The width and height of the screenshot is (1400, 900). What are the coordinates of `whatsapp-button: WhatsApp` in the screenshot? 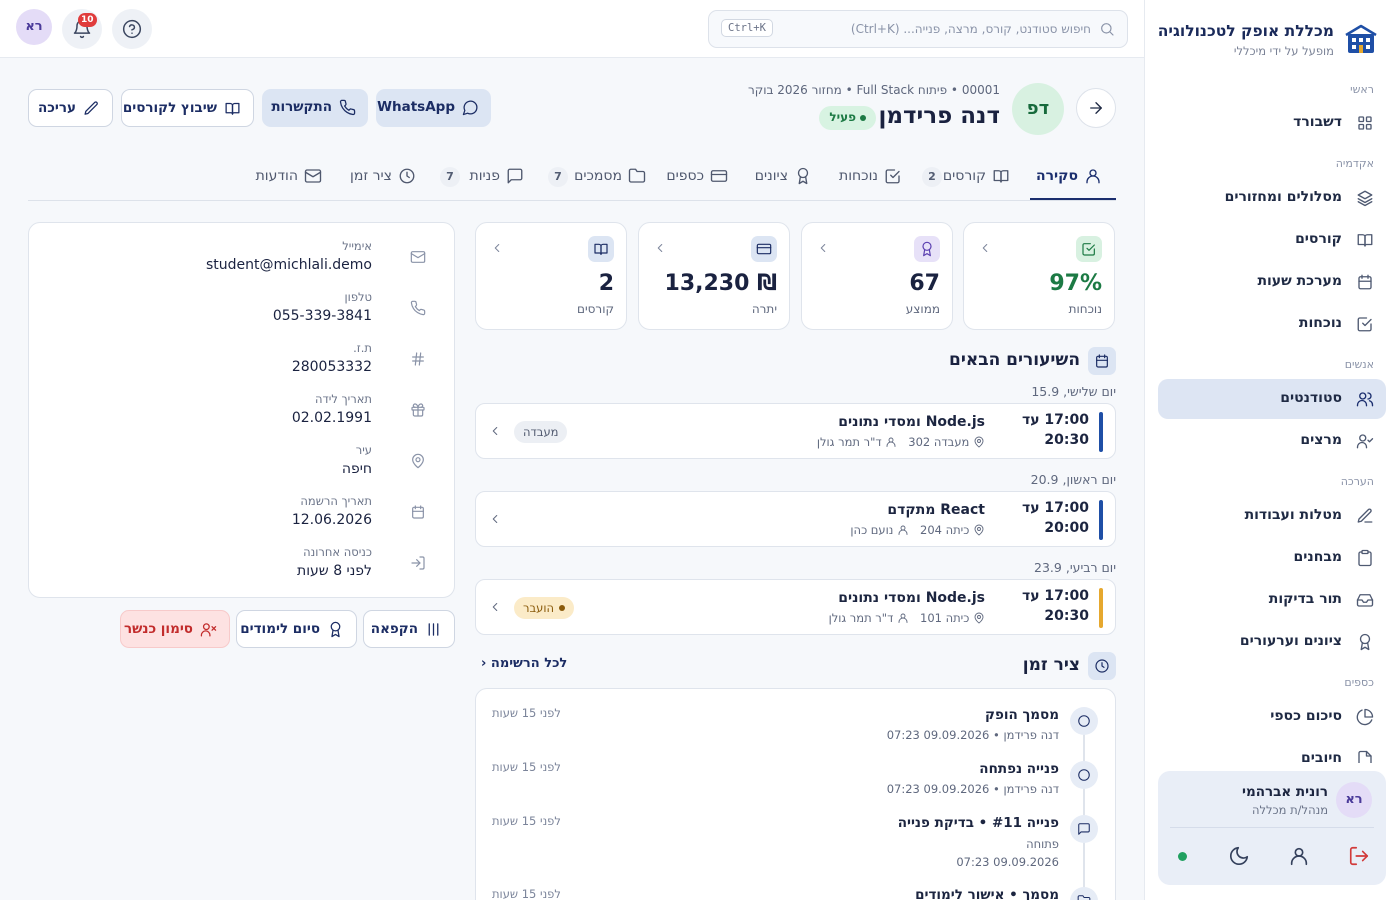 It's located at (433, 108).